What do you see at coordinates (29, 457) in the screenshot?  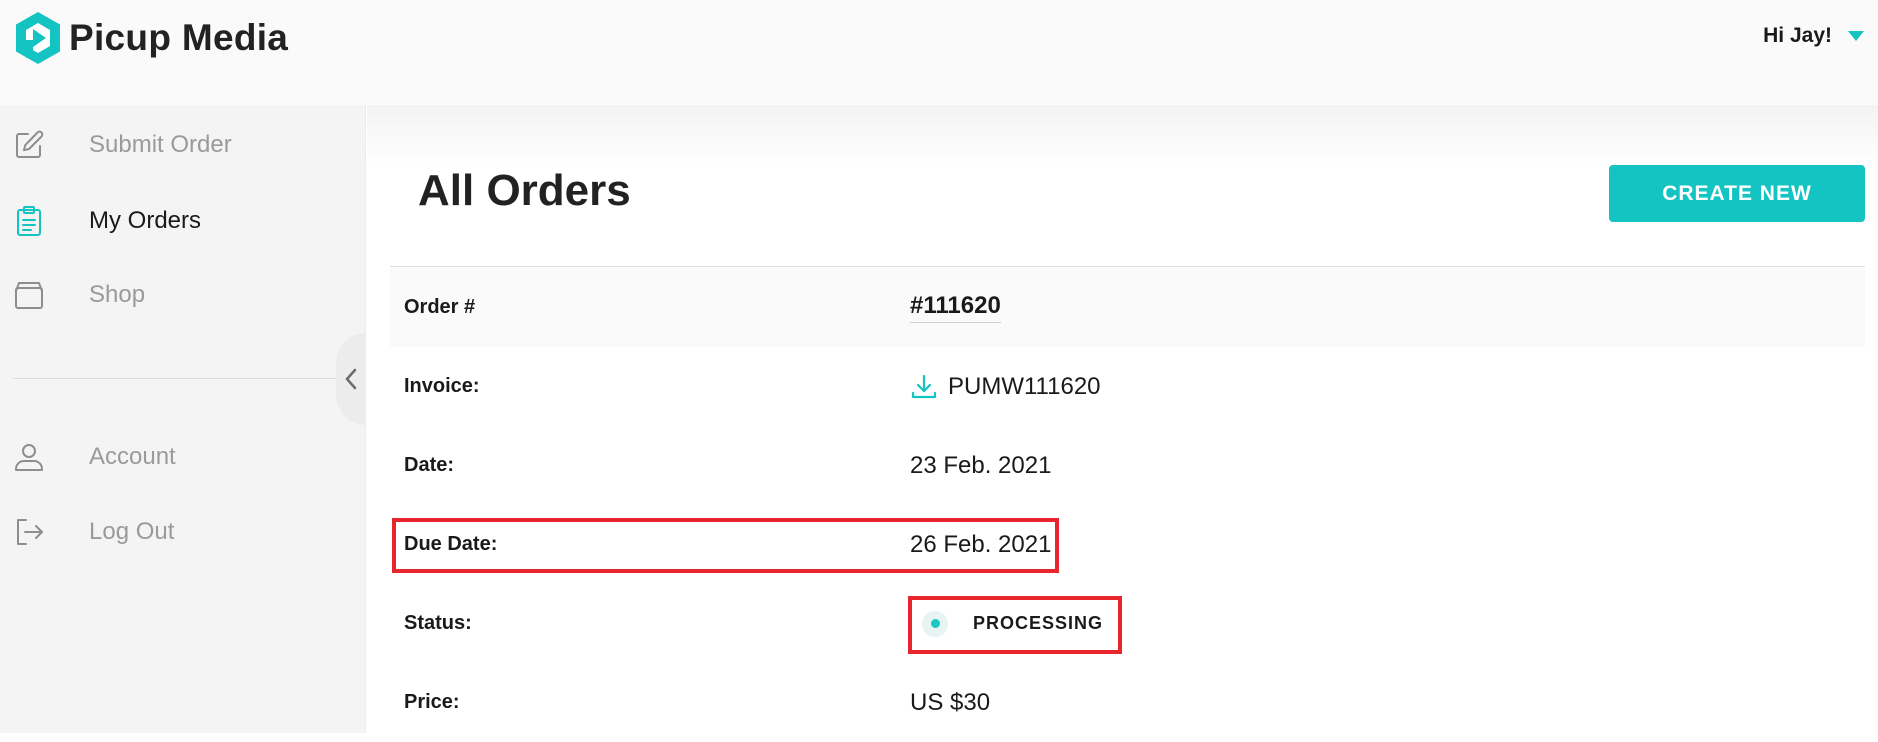 I see `user-icon` at bounding box center [29, 457].